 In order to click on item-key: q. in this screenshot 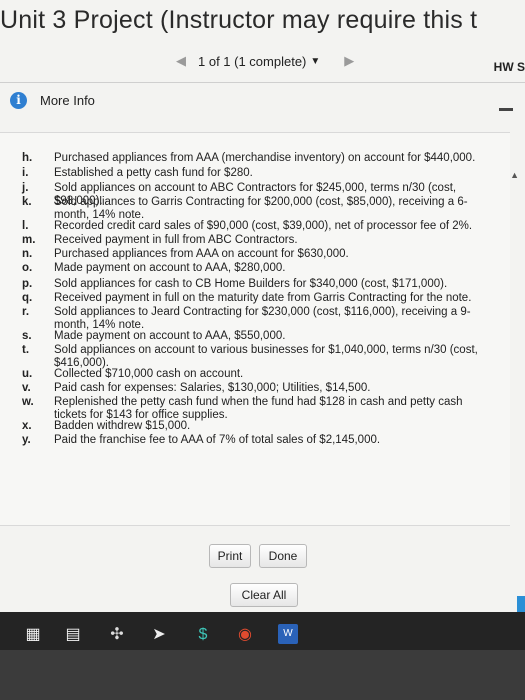, I will do `click(27, 298)`.